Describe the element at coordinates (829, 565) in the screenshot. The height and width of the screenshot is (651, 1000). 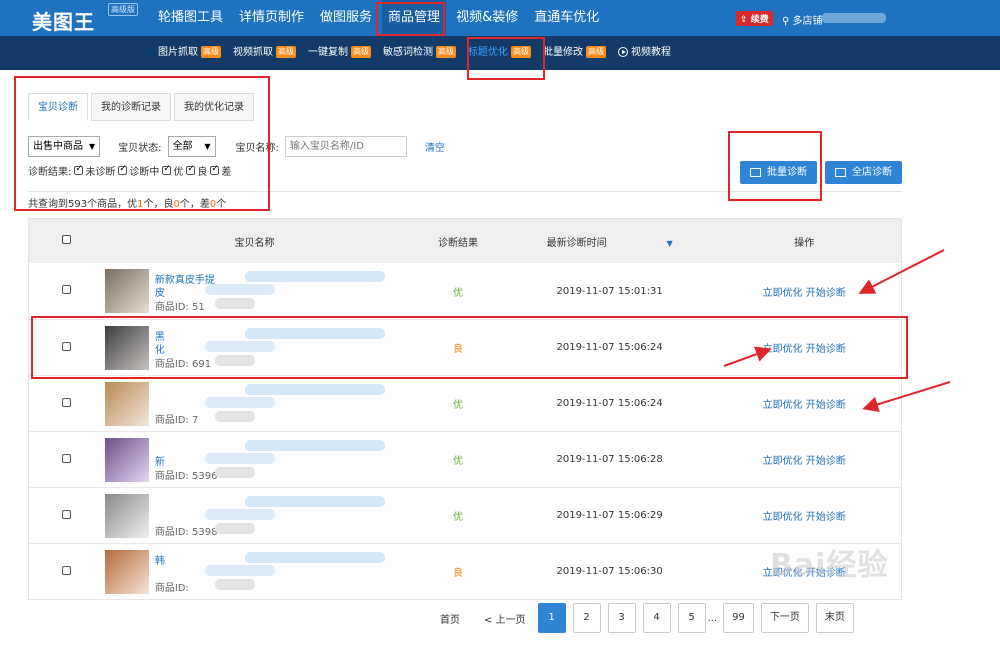
I see `watermark: Bai经验` at that location.